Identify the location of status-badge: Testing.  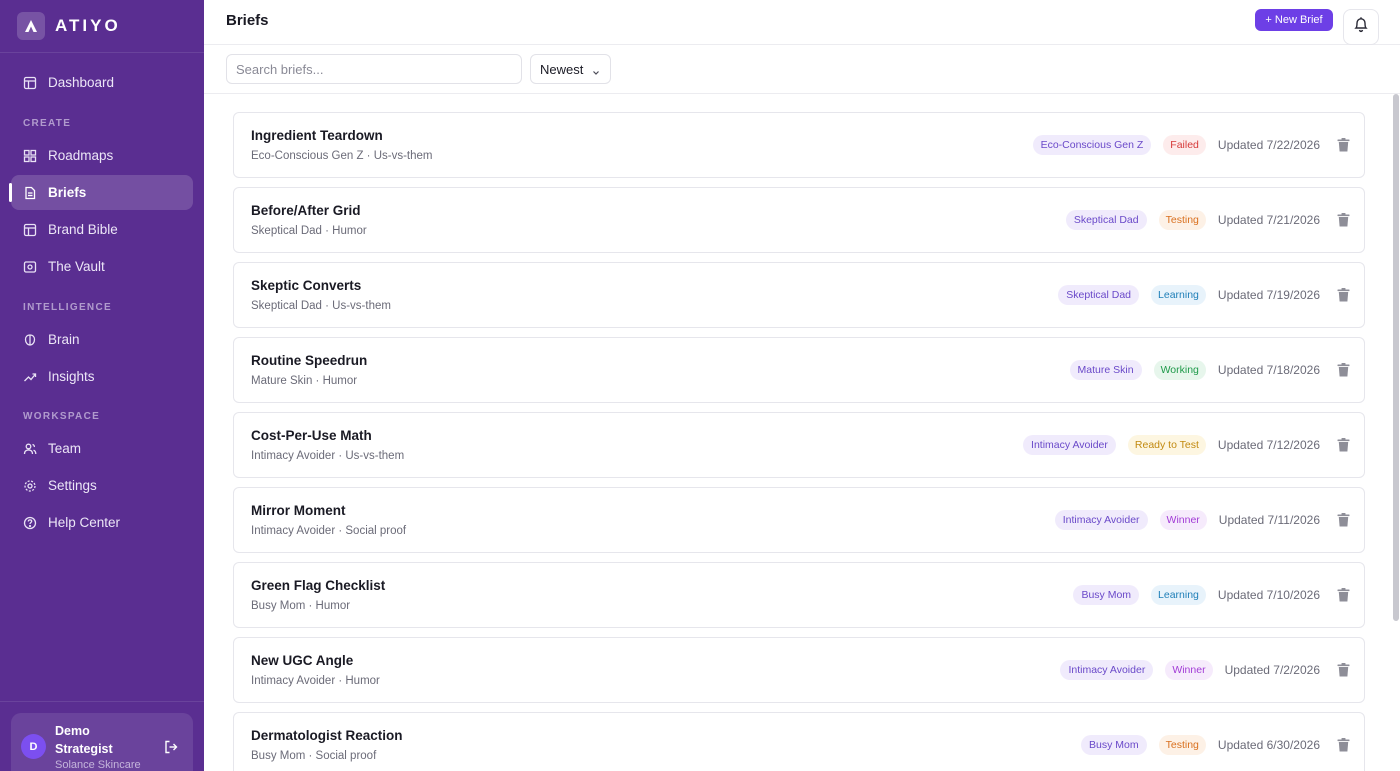
(1182, 745).